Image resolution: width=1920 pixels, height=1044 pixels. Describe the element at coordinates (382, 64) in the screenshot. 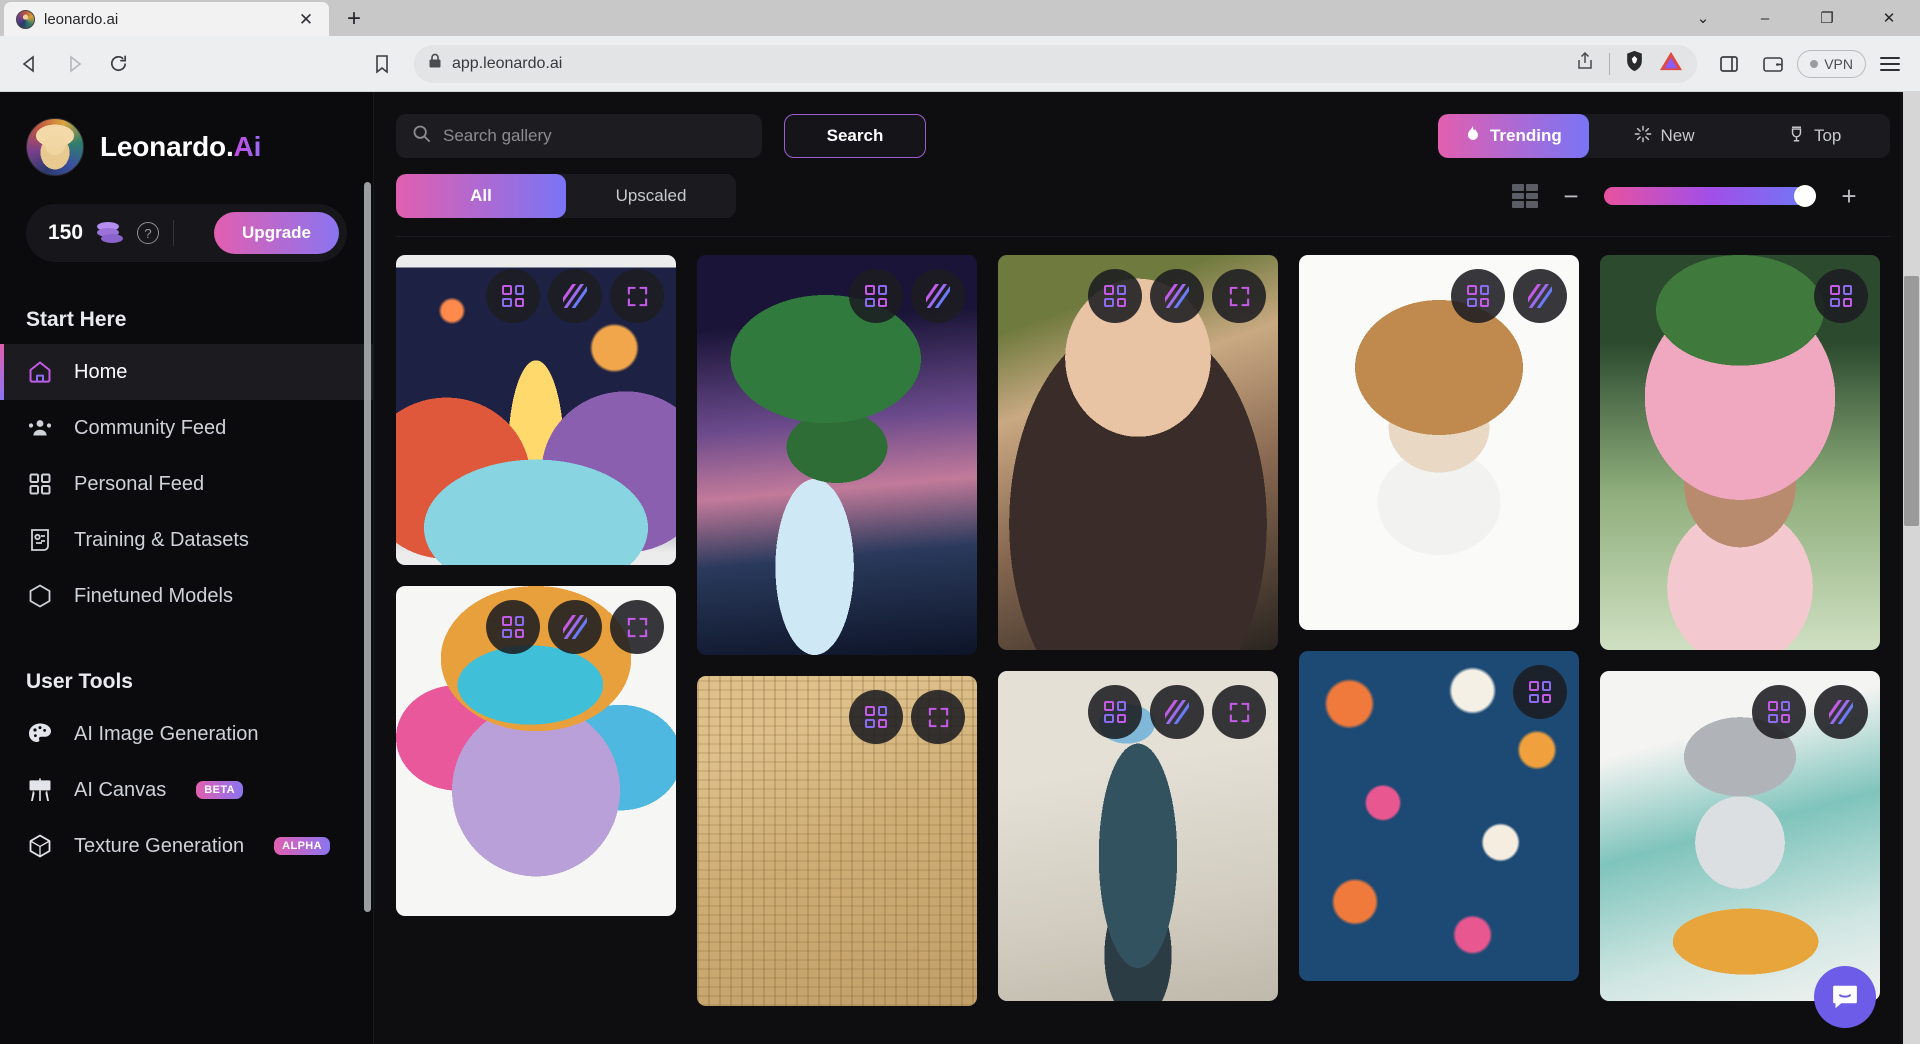

I see `bookmark-icon` at that location.